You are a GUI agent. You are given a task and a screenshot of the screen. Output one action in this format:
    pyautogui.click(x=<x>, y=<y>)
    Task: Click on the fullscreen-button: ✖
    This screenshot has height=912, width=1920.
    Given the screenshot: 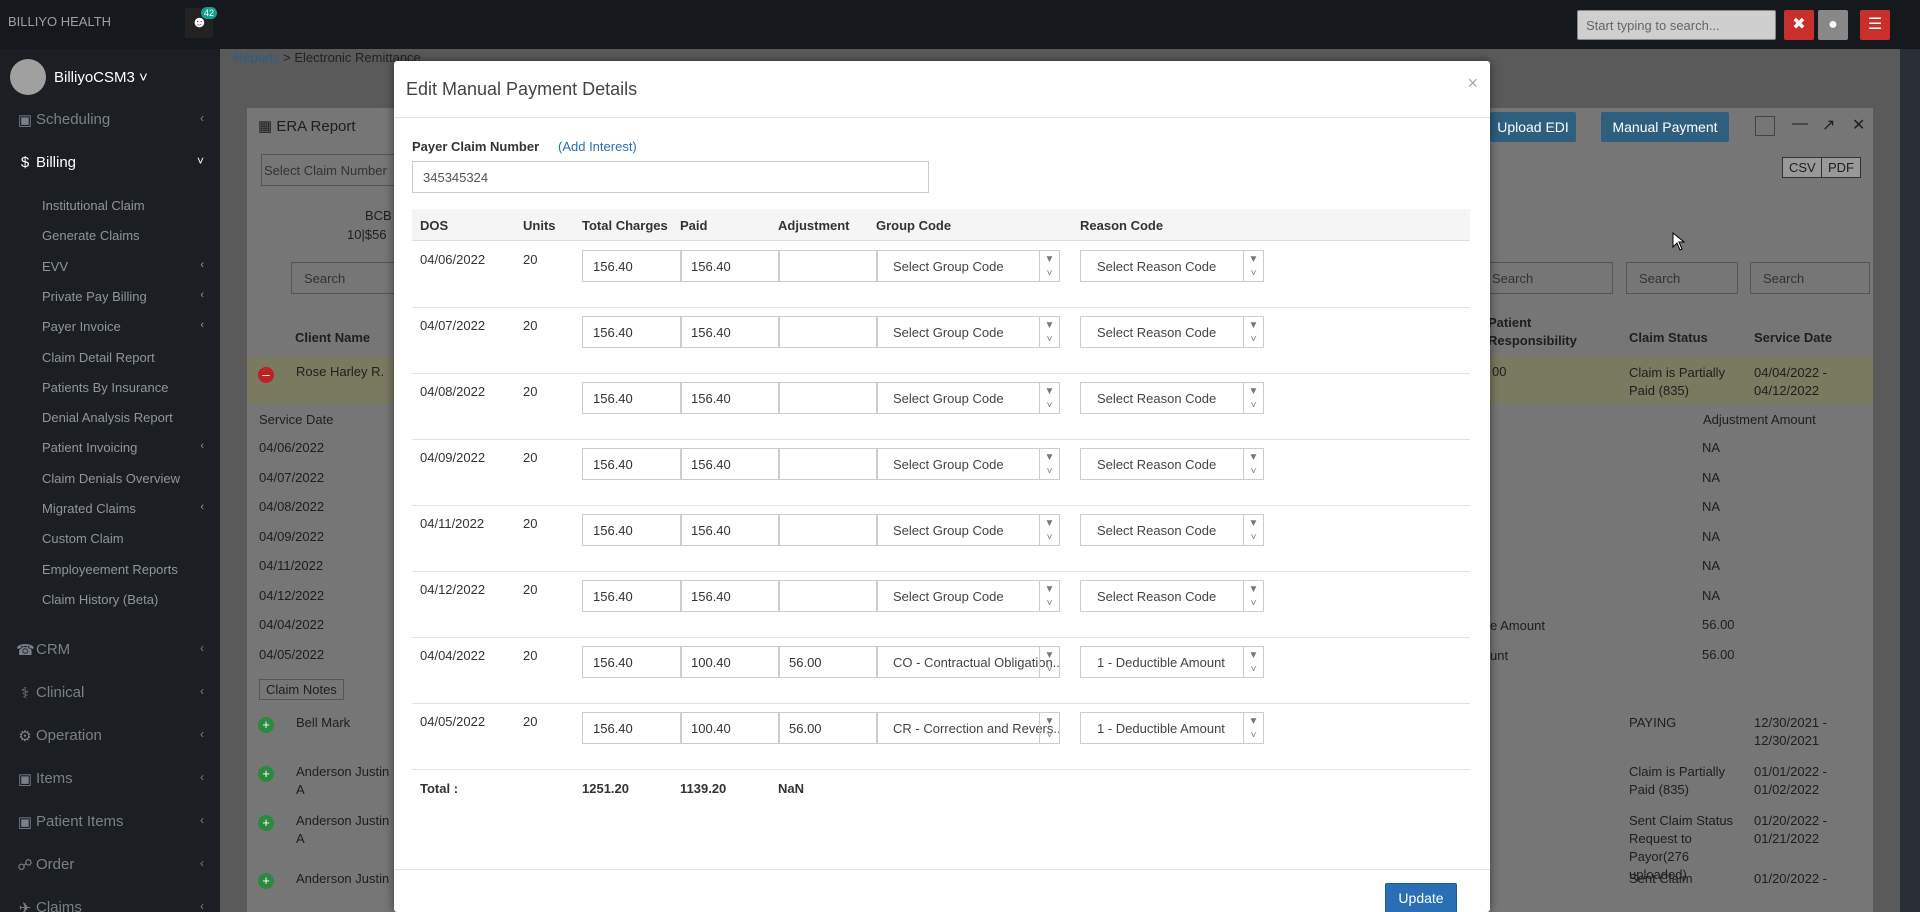 What is the action you would take?
    pyautogui.click(x=1799, y=25)
    